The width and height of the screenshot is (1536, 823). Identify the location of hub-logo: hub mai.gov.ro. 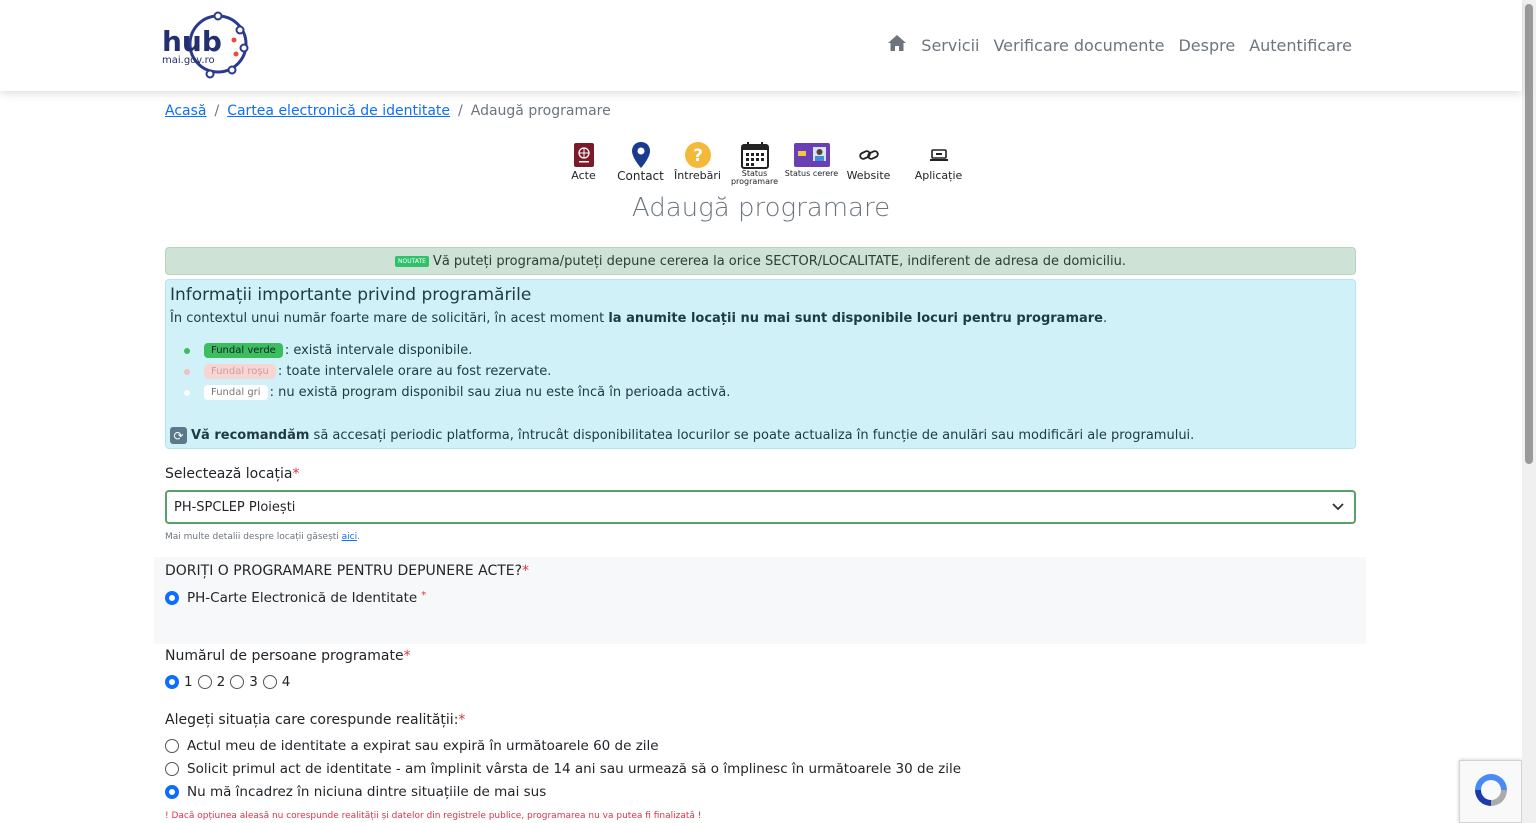
(206, 46).